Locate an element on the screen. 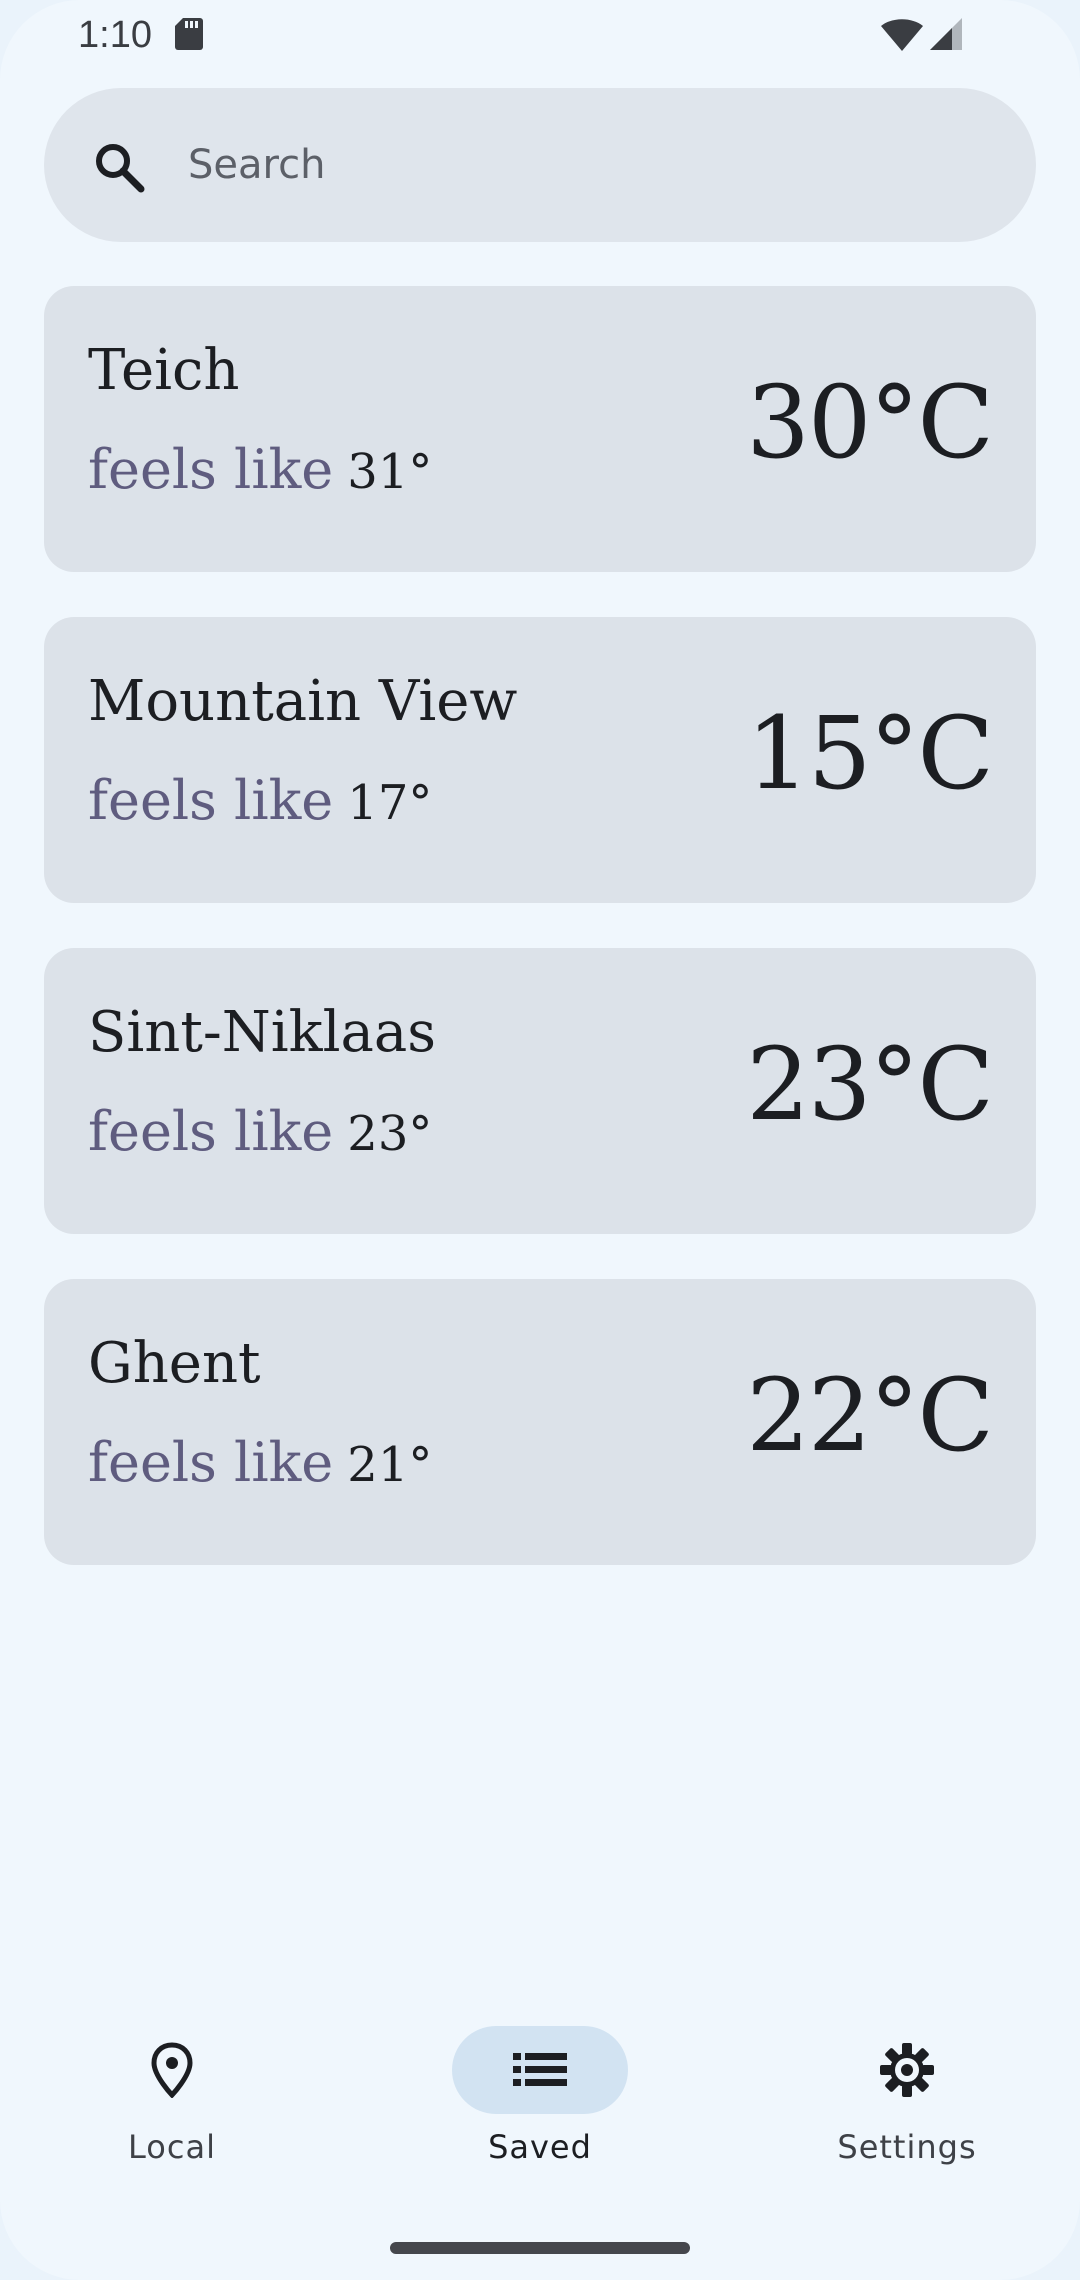 Image resolution: width=1080 pixels, height=2280 pixels. search-icon is located at coordinates (119, 167).